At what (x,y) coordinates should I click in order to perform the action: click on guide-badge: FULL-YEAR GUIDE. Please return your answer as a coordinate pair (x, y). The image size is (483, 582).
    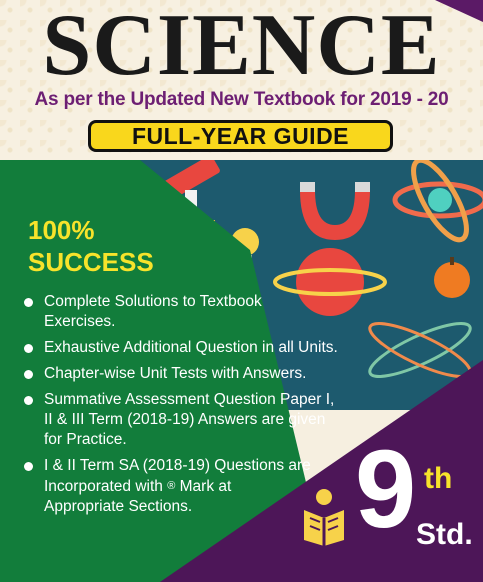
    Looking at the image, I should click on (240, 136).